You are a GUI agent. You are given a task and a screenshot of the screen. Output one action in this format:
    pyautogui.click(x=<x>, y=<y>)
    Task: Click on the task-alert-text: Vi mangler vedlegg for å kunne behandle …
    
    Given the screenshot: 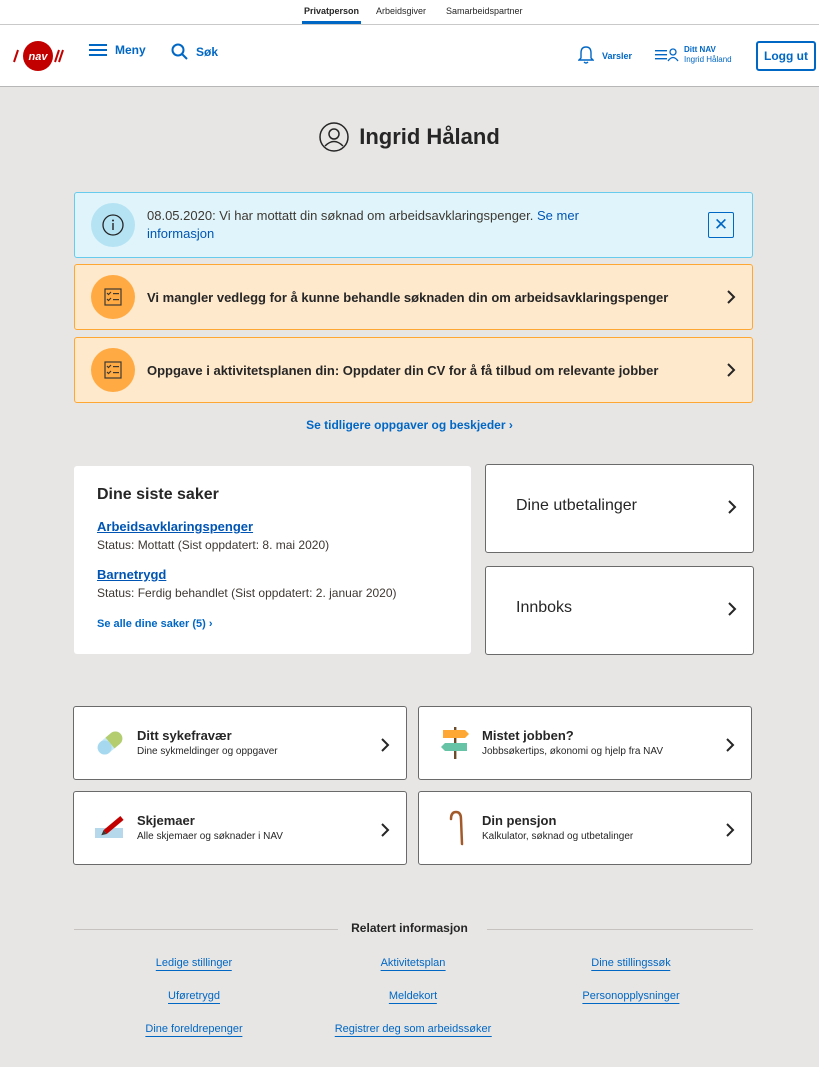 What is the action you would take?
    pyautogui.click(x=408, y=297)
    